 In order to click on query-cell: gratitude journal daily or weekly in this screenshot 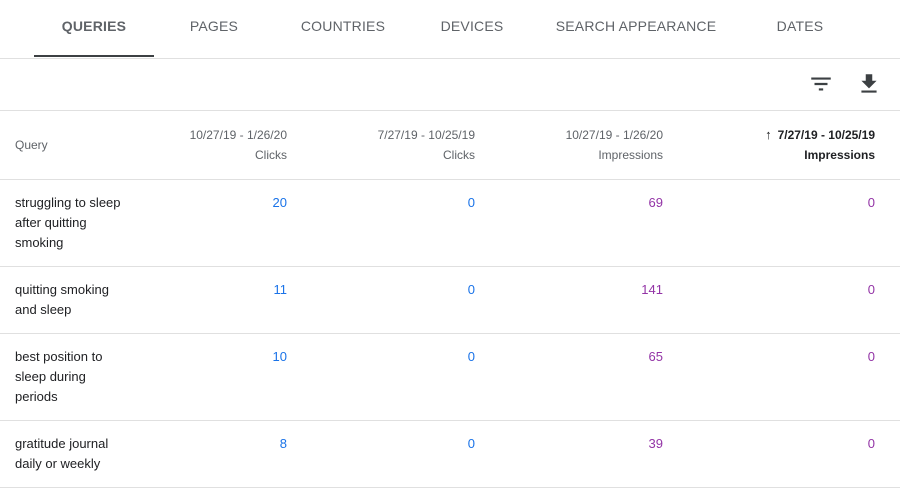, I will do `click(62, 454)`.